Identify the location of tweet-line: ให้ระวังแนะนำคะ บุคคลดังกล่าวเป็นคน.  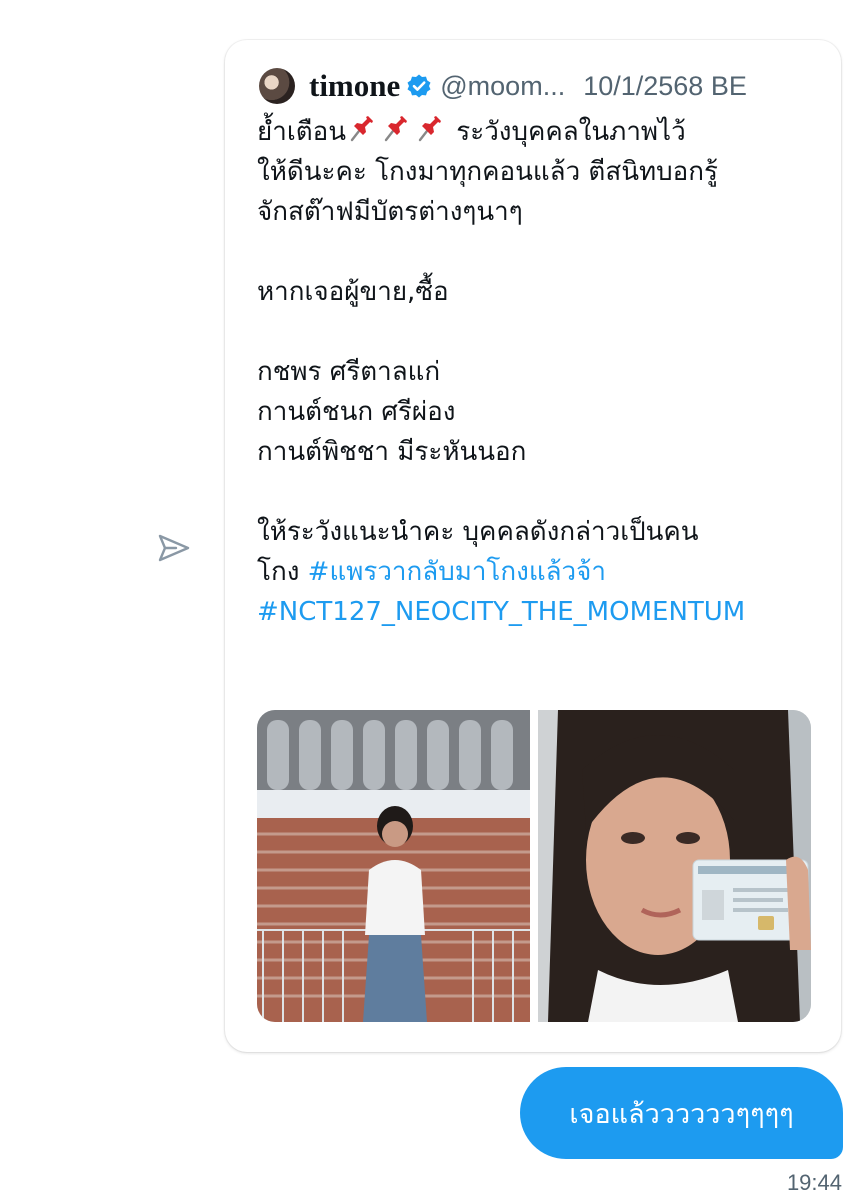
(478, 532).